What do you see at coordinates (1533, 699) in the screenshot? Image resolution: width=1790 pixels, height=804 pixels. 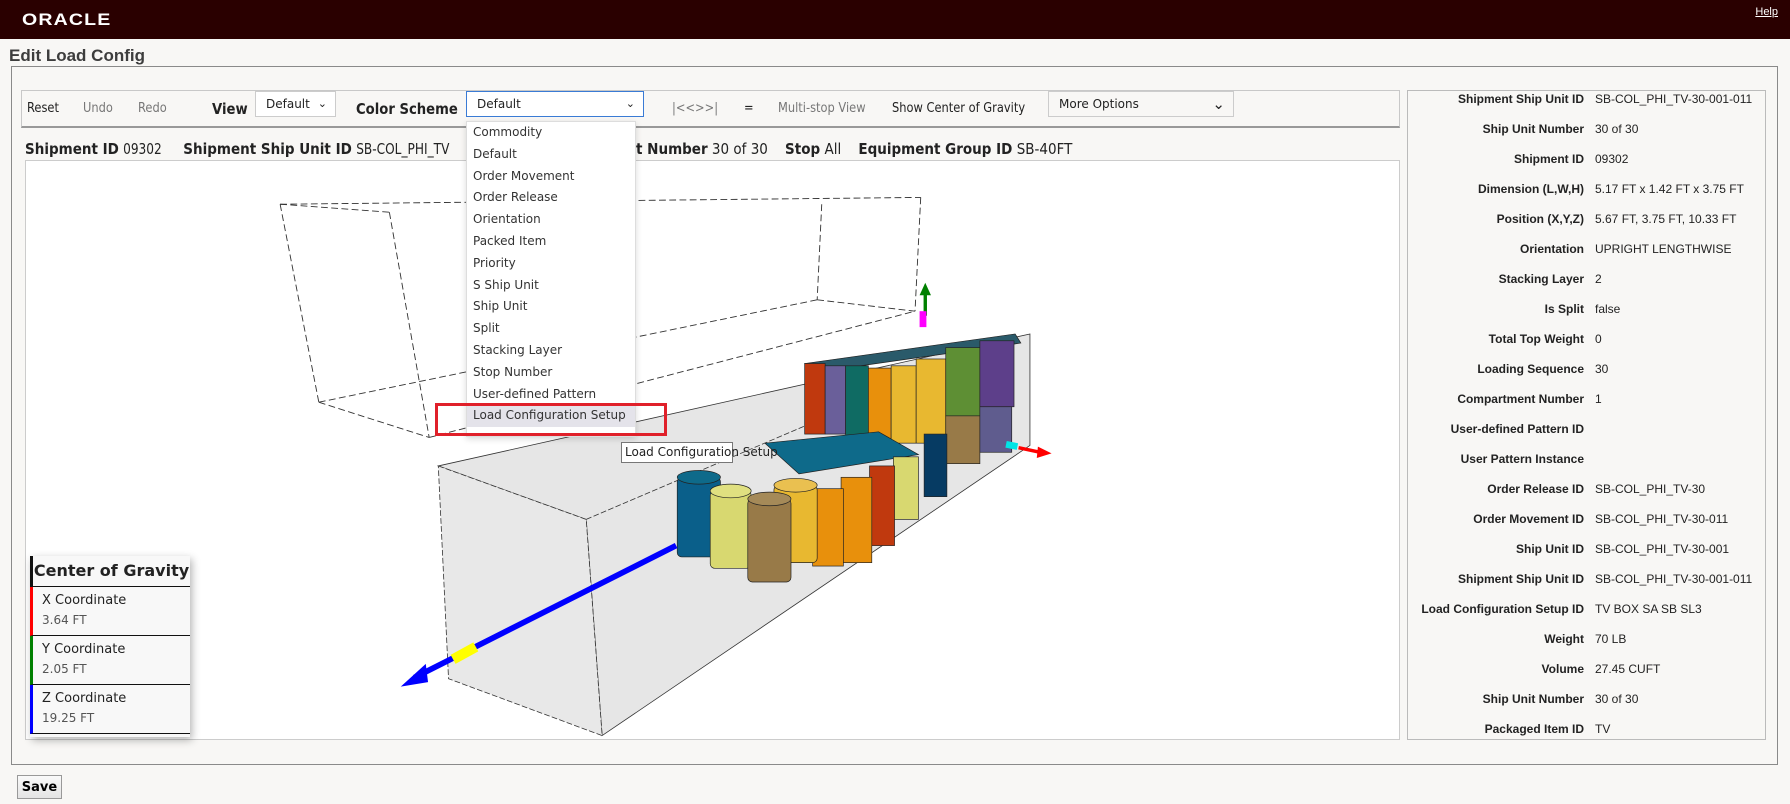 I see `detail-label: Ship Unit Number` at bounding box center [1533, 699].